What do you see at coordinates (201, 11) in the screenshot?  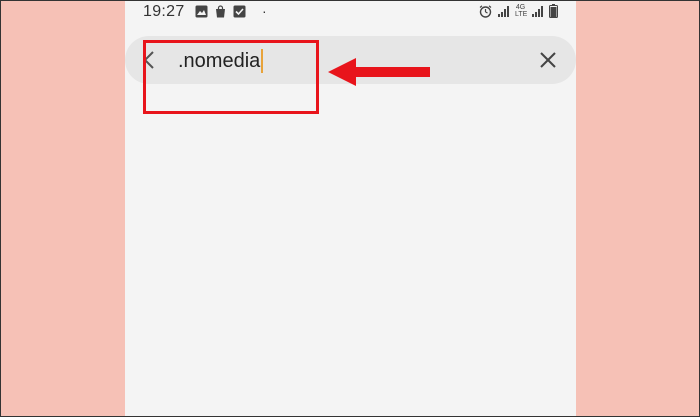 I see `image-icon` at bounding box center [201, 11].